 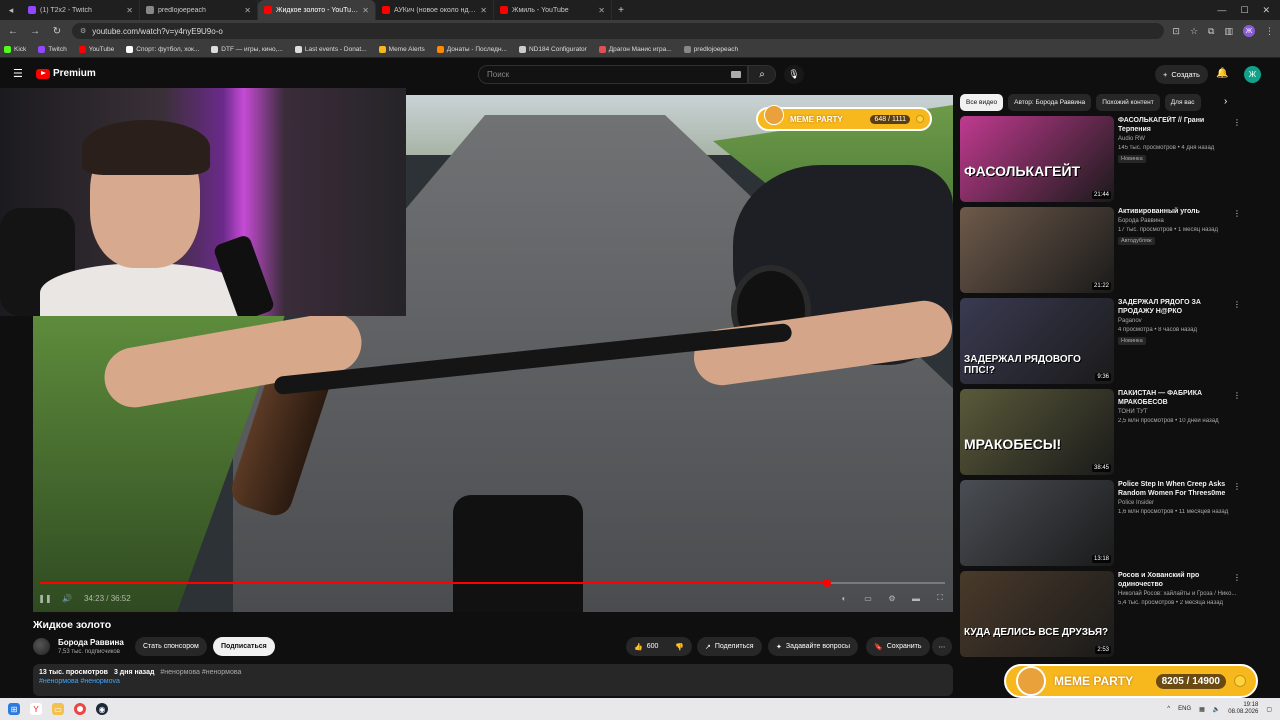 What do you see at coordinates (1211, 31) in the screenshot?
I see `extensions-icon: ⧉` at bounding box center [1211, 31].